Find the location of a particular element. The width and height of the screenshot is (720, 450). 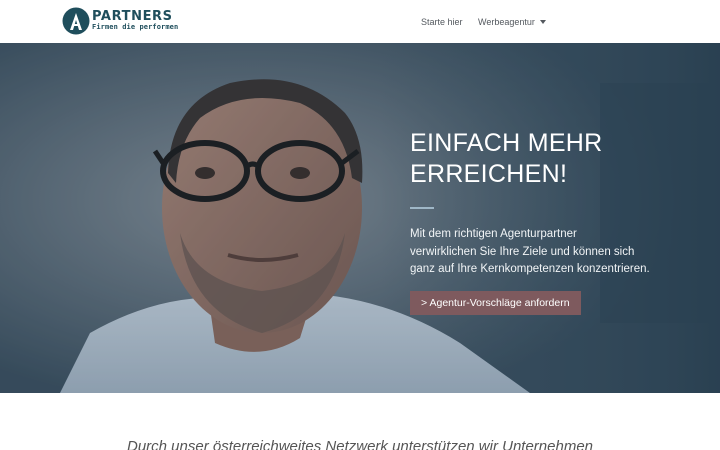

nav-item-label: Werbeagentur is located at coordinates (506, 21).